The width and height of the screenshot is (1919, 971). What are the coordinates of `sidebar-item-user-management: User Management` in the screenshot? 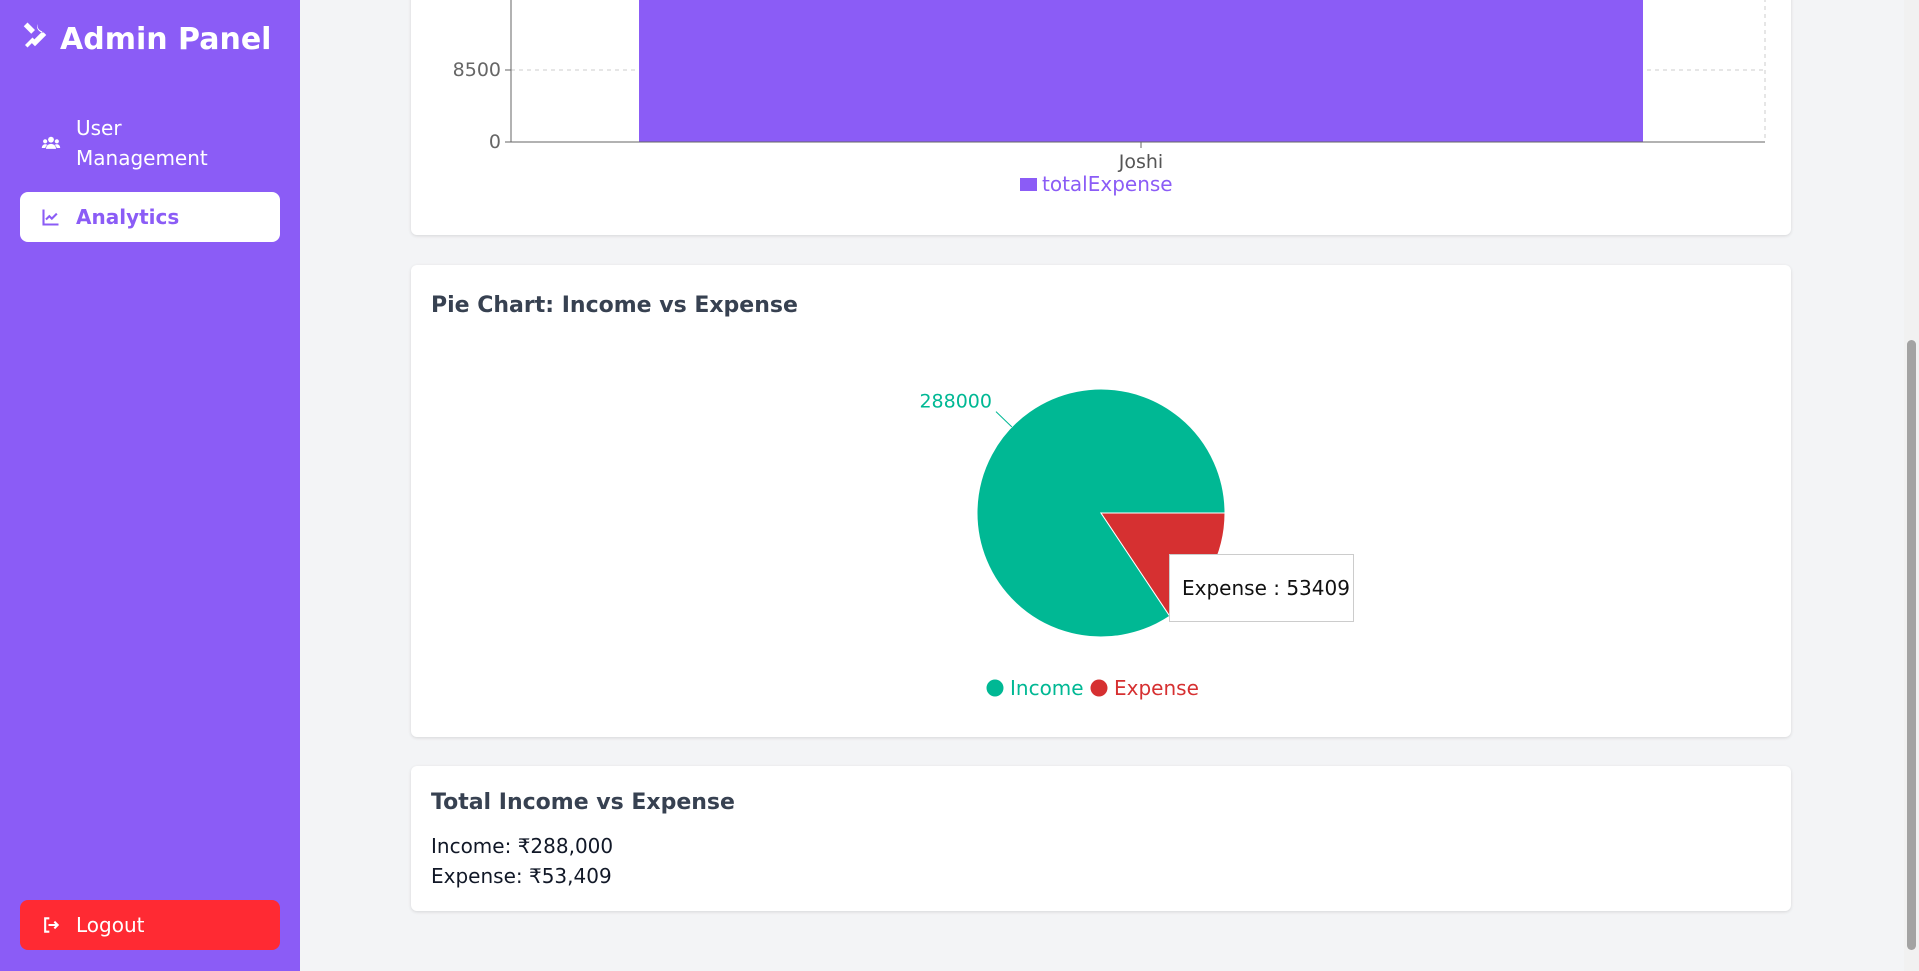 It's located at (150, 143).